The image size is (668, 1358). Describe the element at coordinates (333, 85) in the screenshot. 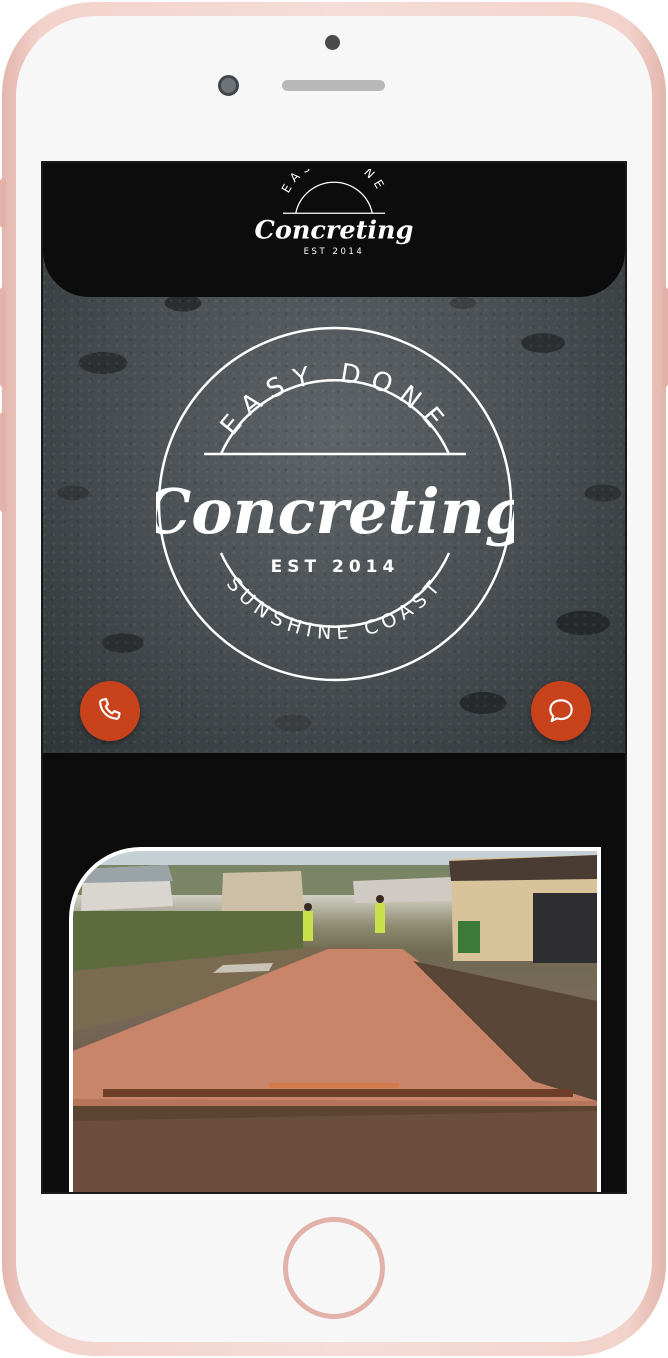

I see `earpiece-speaker` at that location.